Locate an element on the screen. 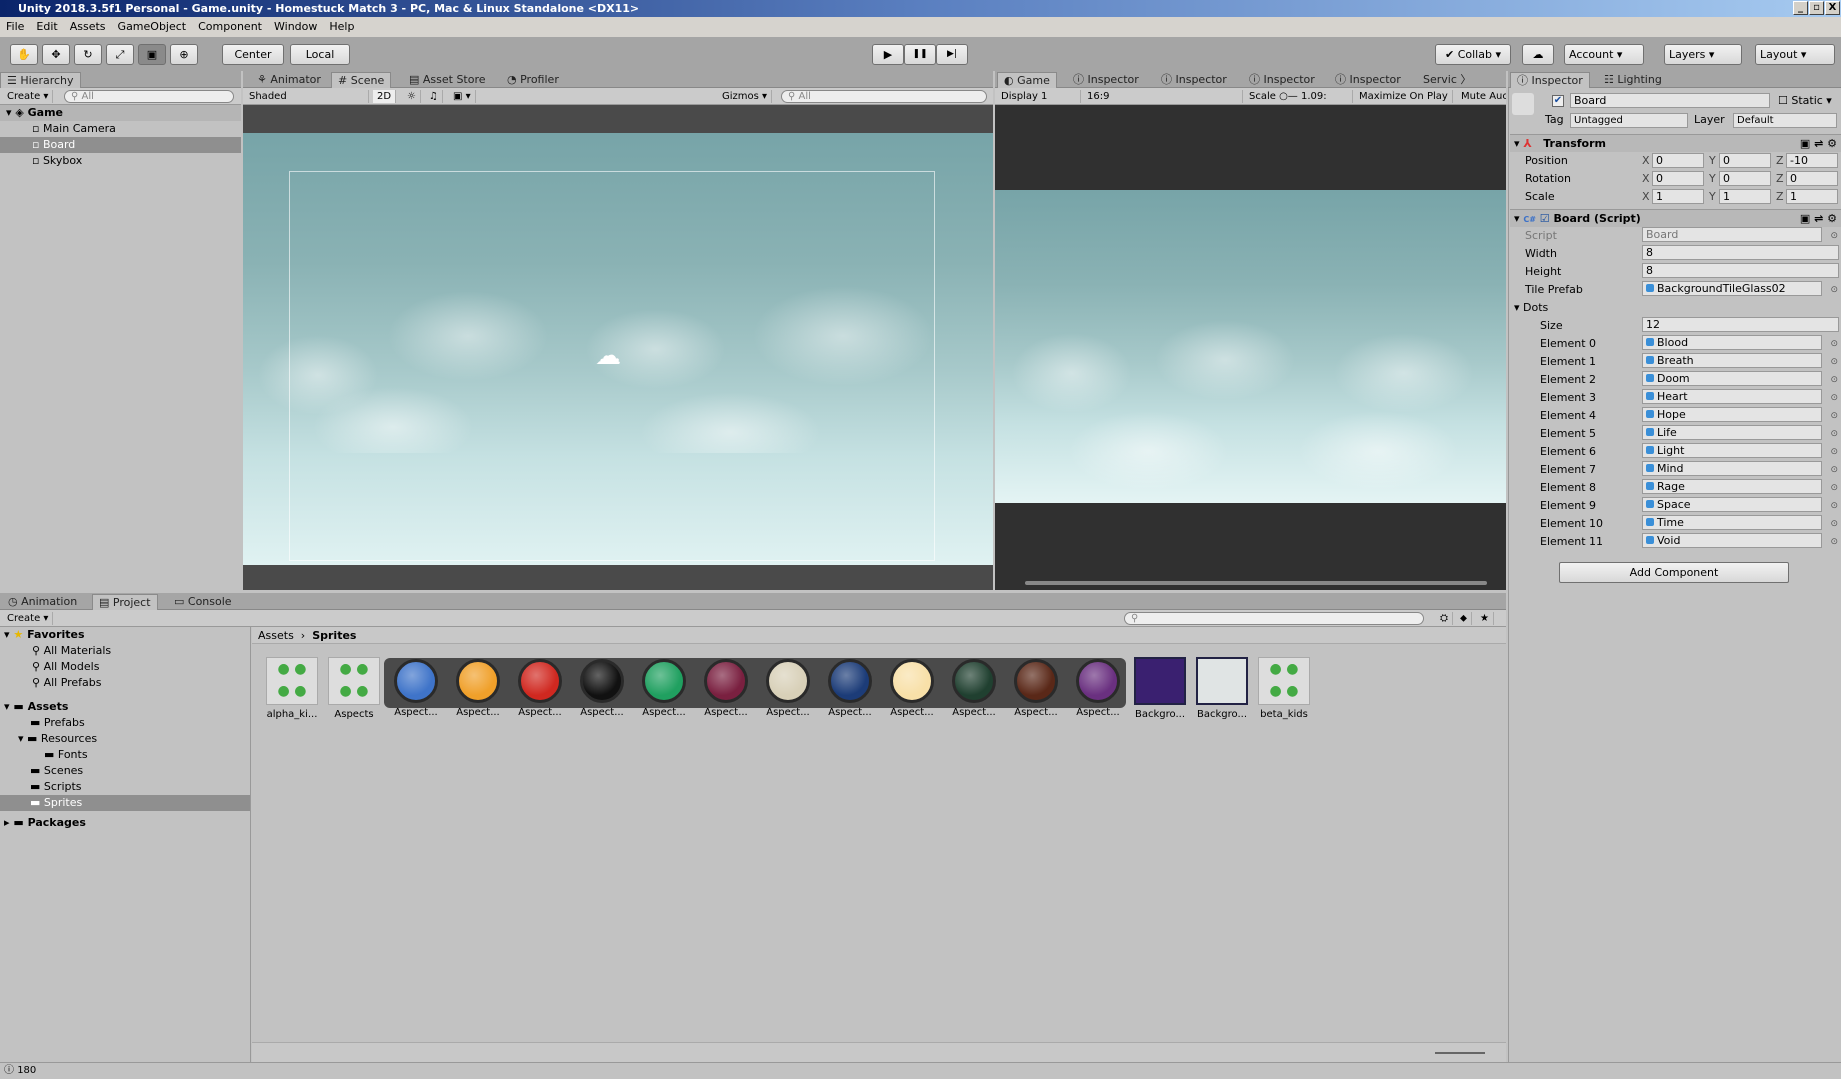  hierarchy-item-main-camera: ▫ Main Camera is located at coordinates (120, 129).